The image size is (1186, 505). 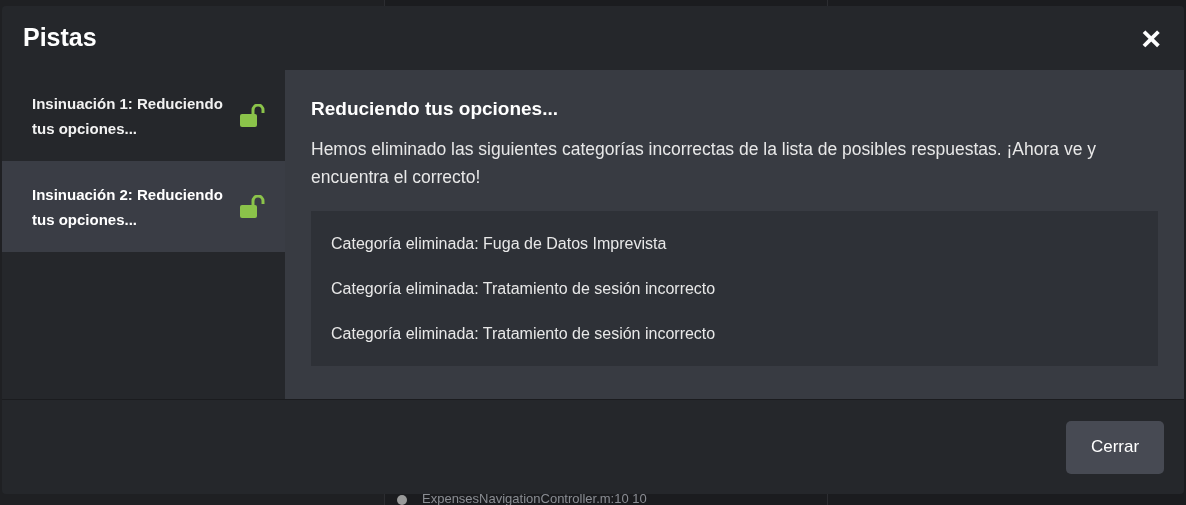 I want to click on file-reference: ExpensesNavigationController.m:10 10, so click(x=534, y=499).